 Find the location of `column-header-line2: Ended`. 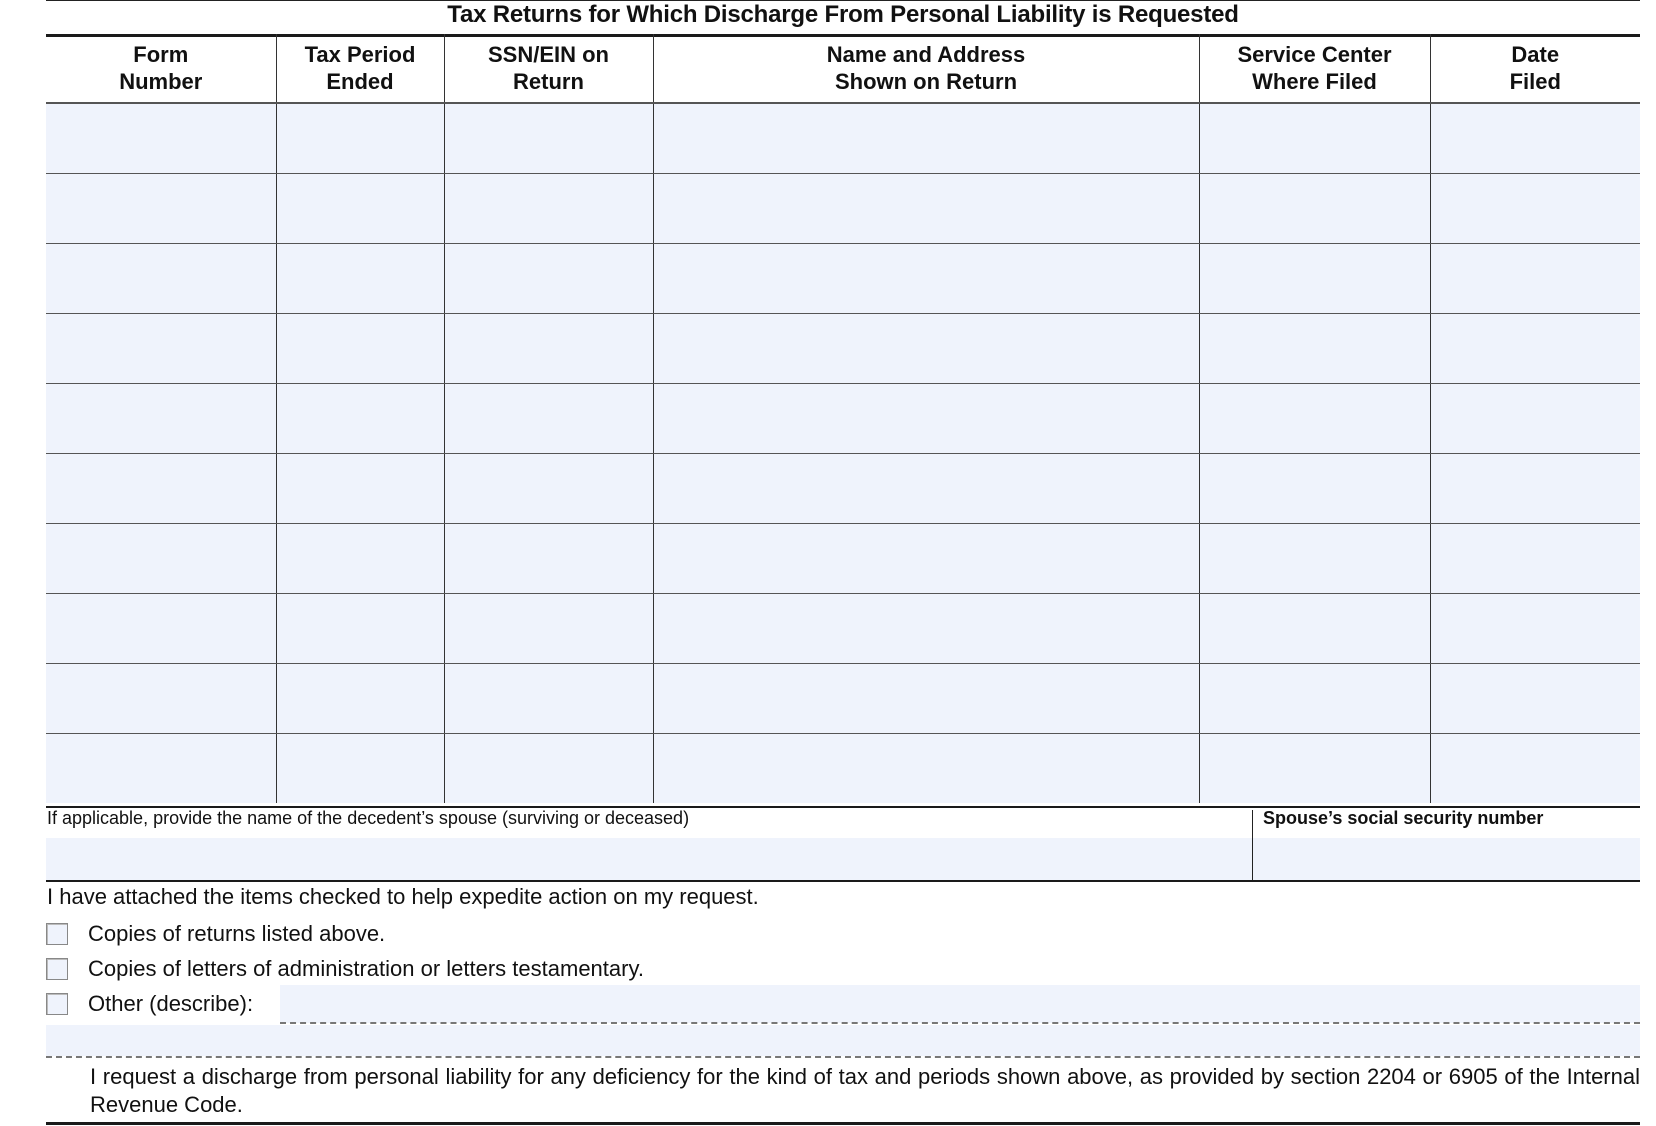

column-header-line2: Ended is located at coordinates (360, 81).